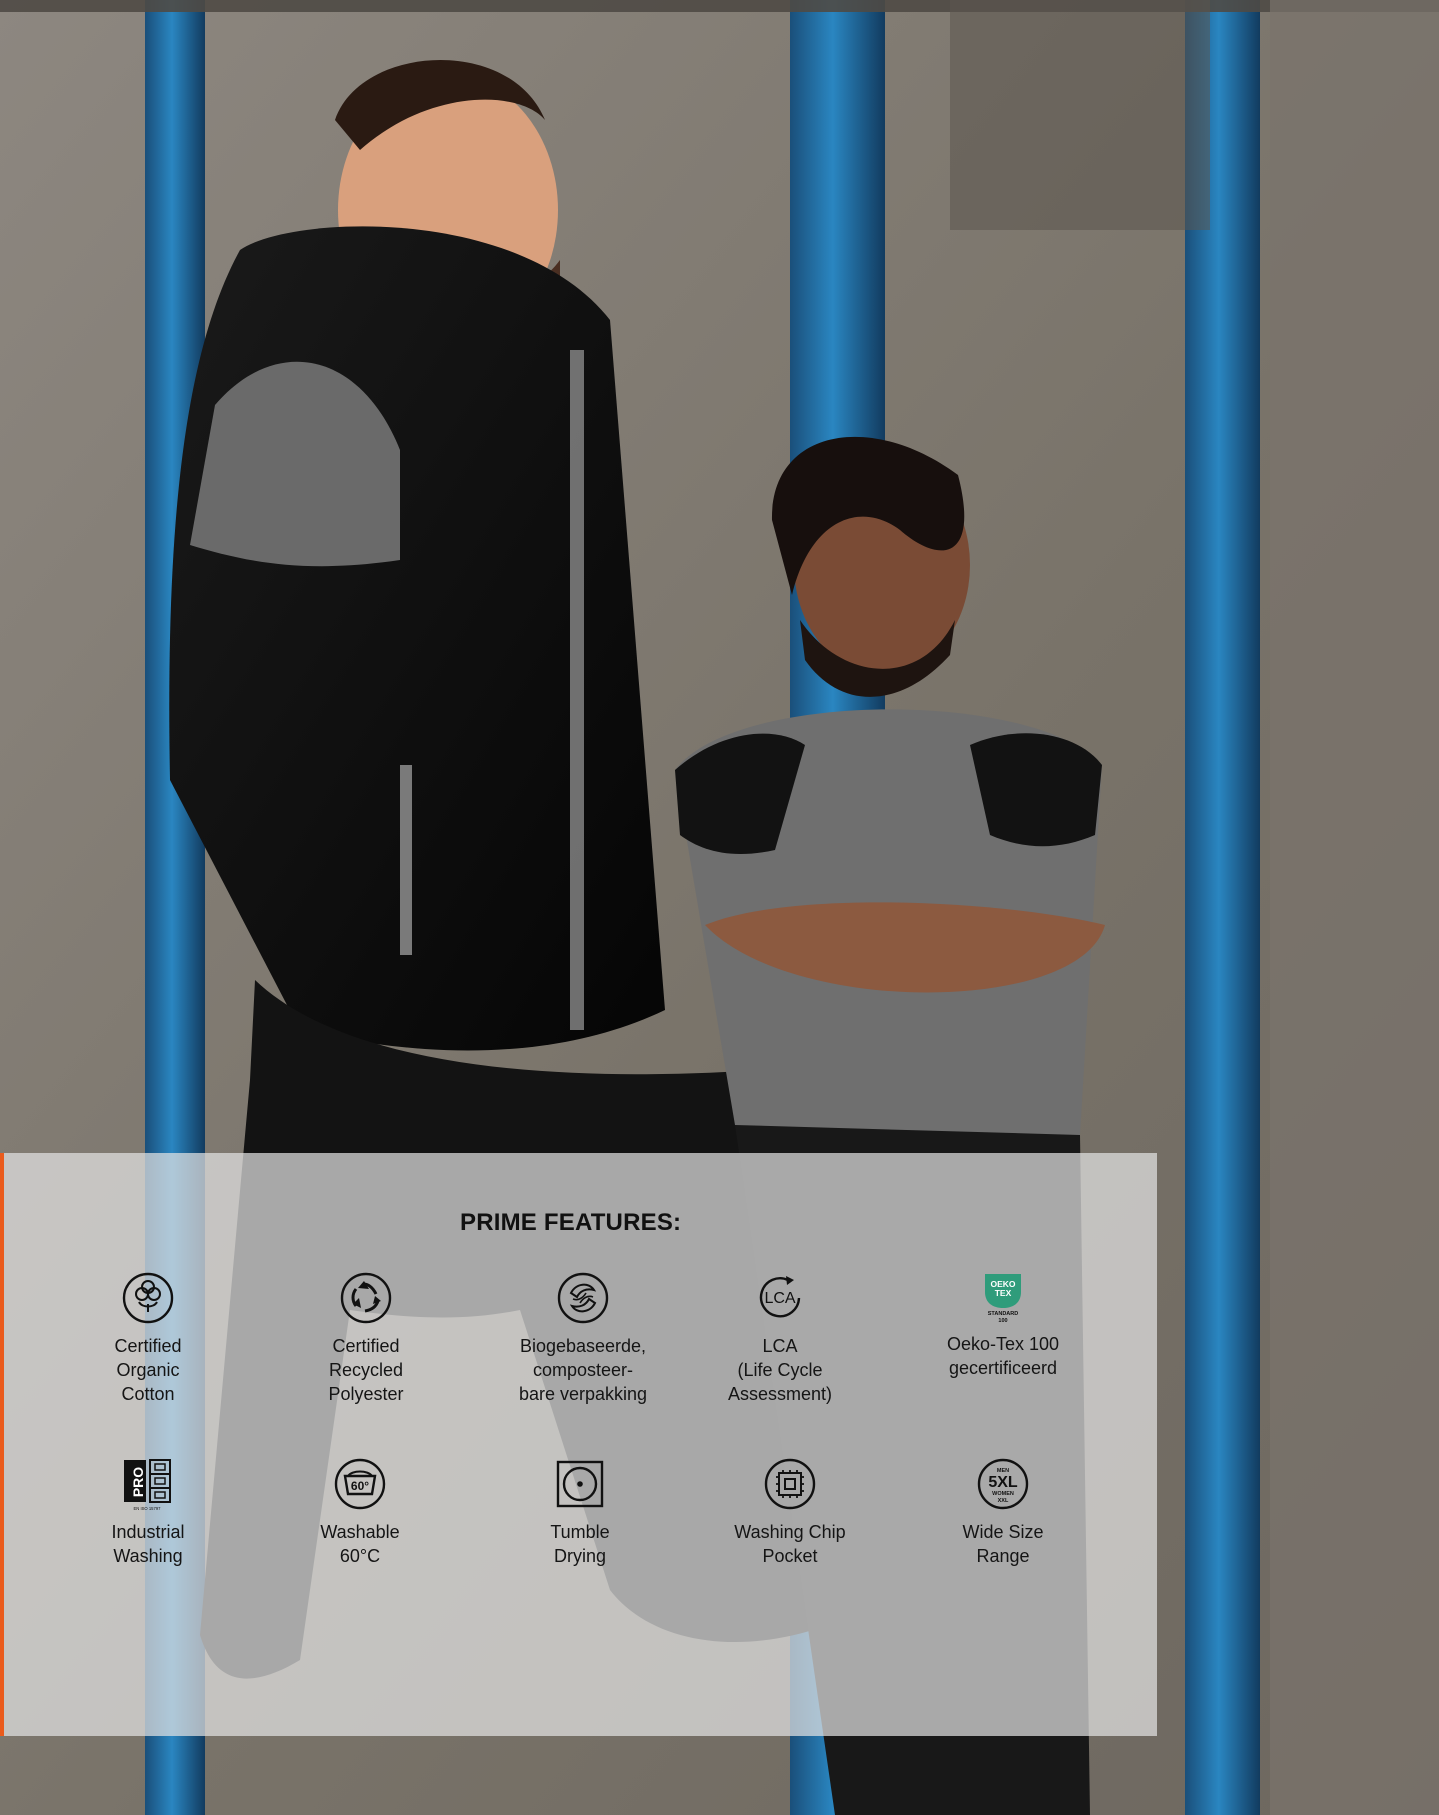  Describe the element at coordinates (366, 1298) in the screenshot. I see `recycled-polyester-icon` at that location.